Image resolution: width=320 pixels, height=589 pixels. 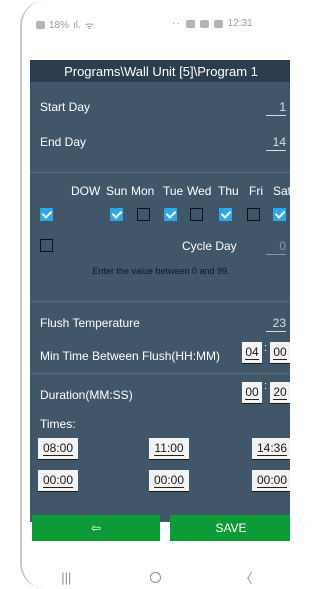 I want to click on start-day-label: Start Day, so click(x=65, y=107).